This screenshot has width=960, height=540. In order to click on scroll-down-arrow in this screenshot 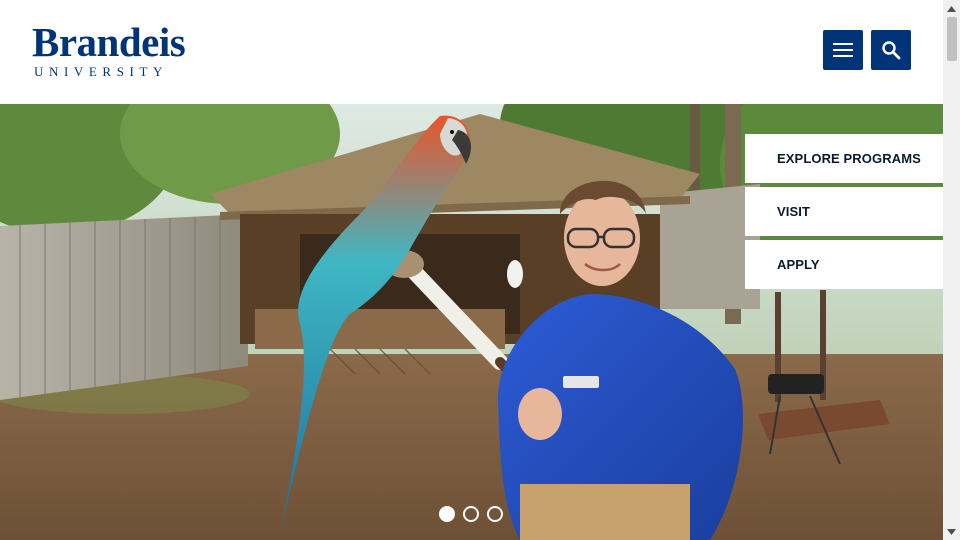, I will do `click(951, 531)`.